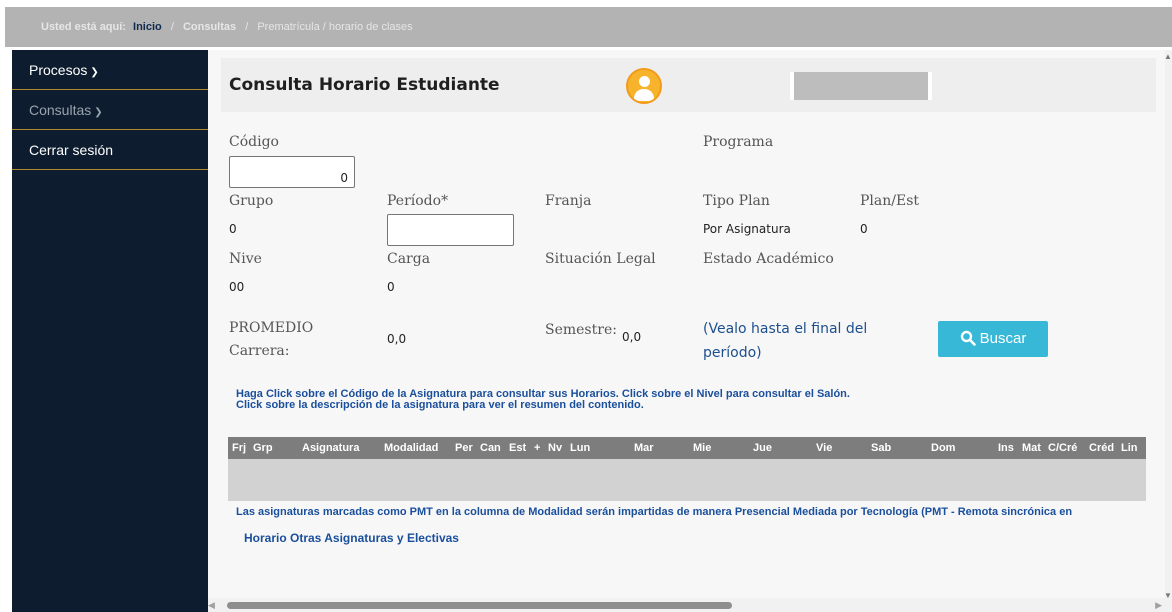  I want to click on otras-asignaturas-link: Horario Otras Asignaturas y Electivas, so click(351, 538).